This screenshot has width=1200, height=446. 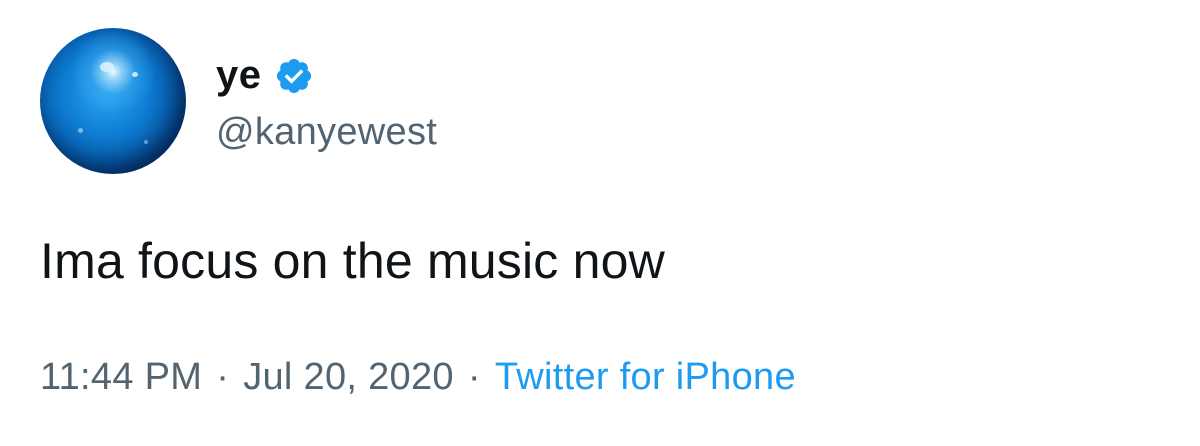 I want to click on tweet-header: ye @kanyewest, so click(x=238, y=101).